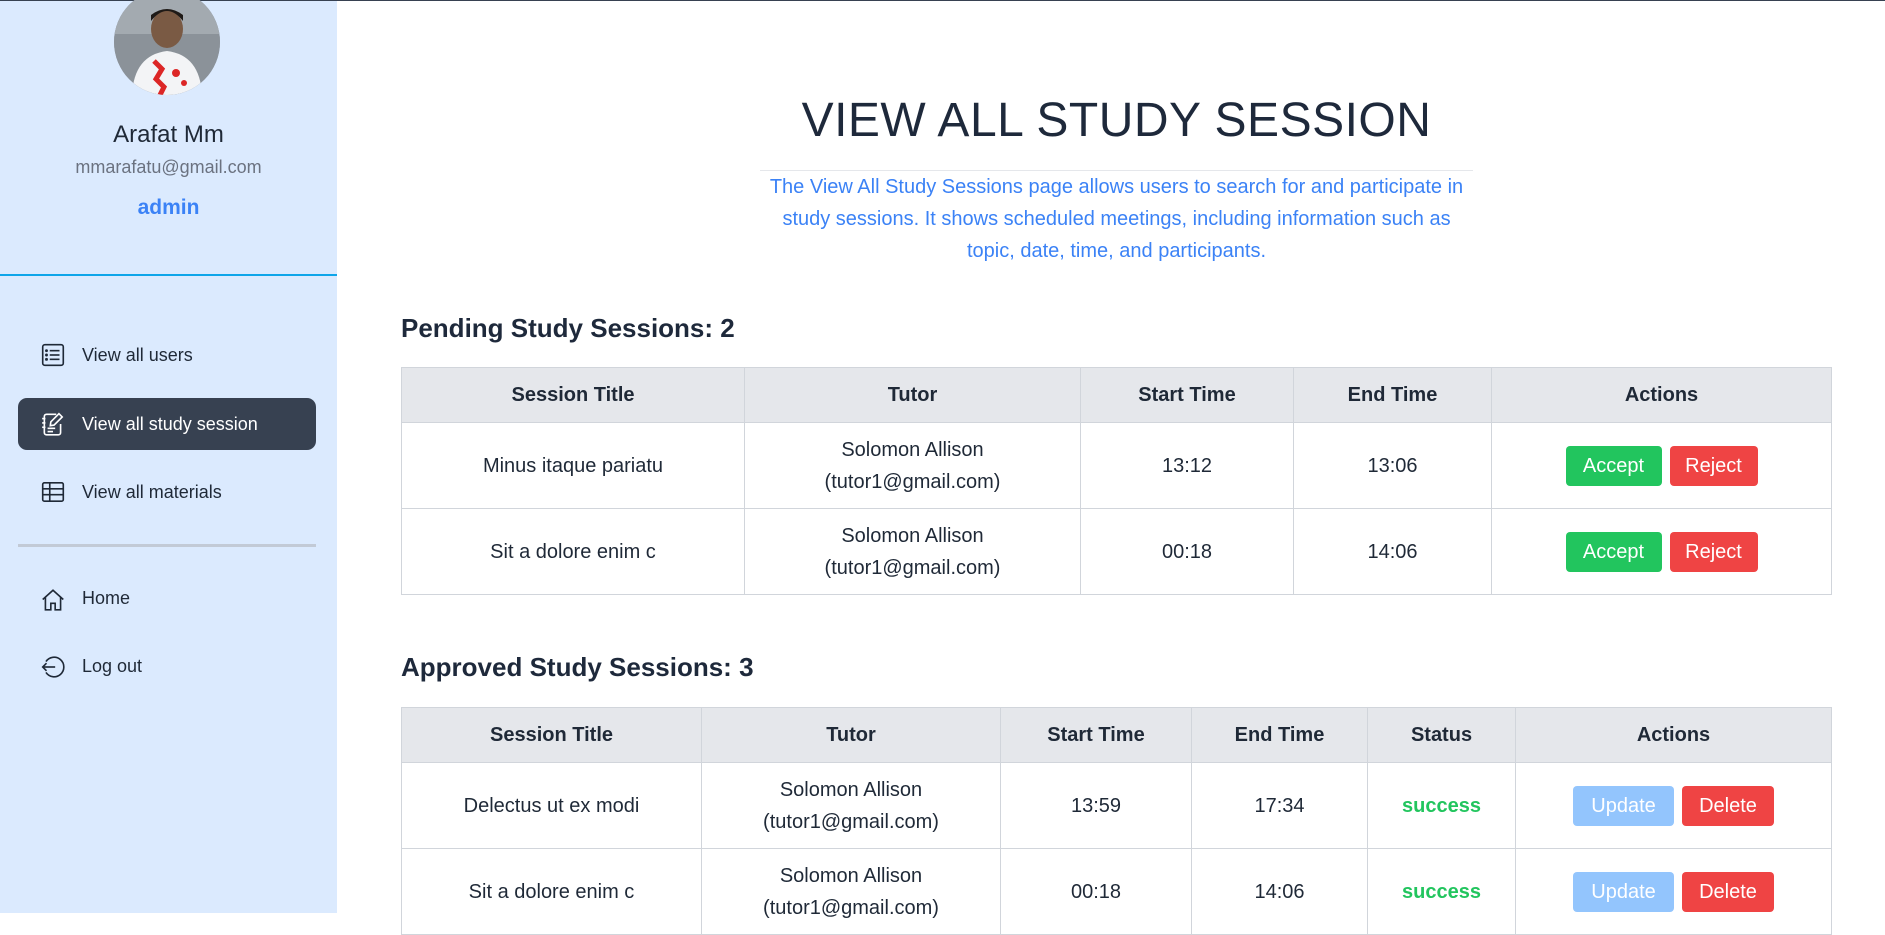  What do you see at coordinates (106, 597) in the screenshot?
I see `sidebar-item-label: Home` at bounding box center [106, 597].